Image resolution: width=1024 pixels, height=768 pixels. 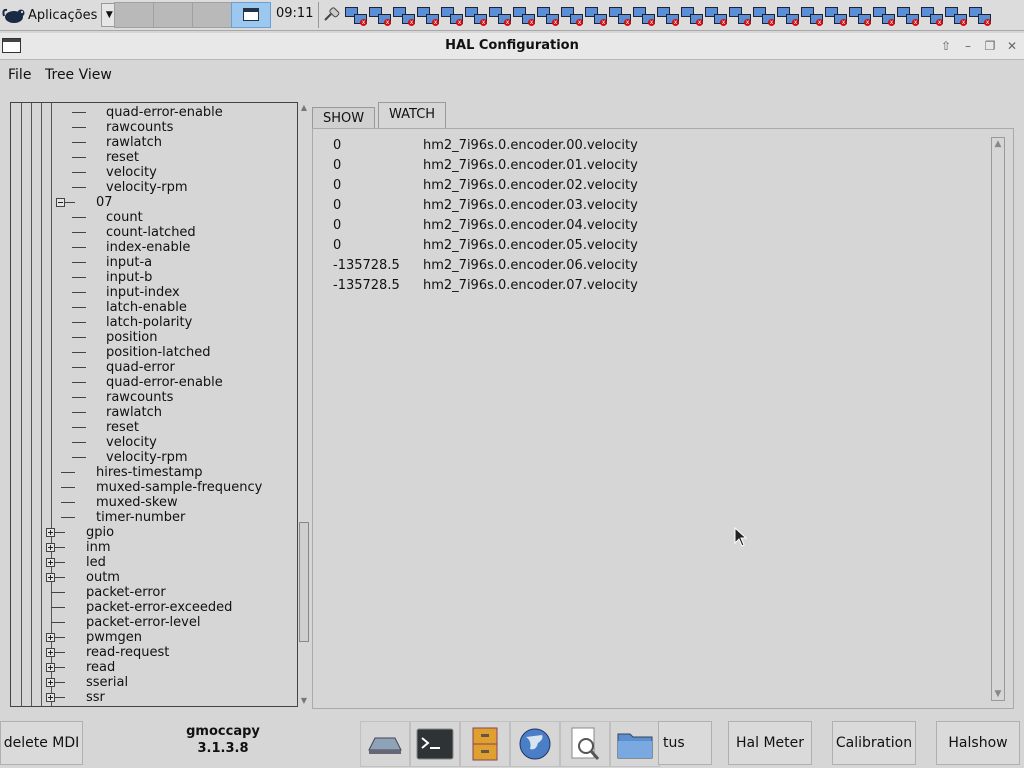 I want to click on delete-mdi-button: delete MDI, so click(x=41, y=743).